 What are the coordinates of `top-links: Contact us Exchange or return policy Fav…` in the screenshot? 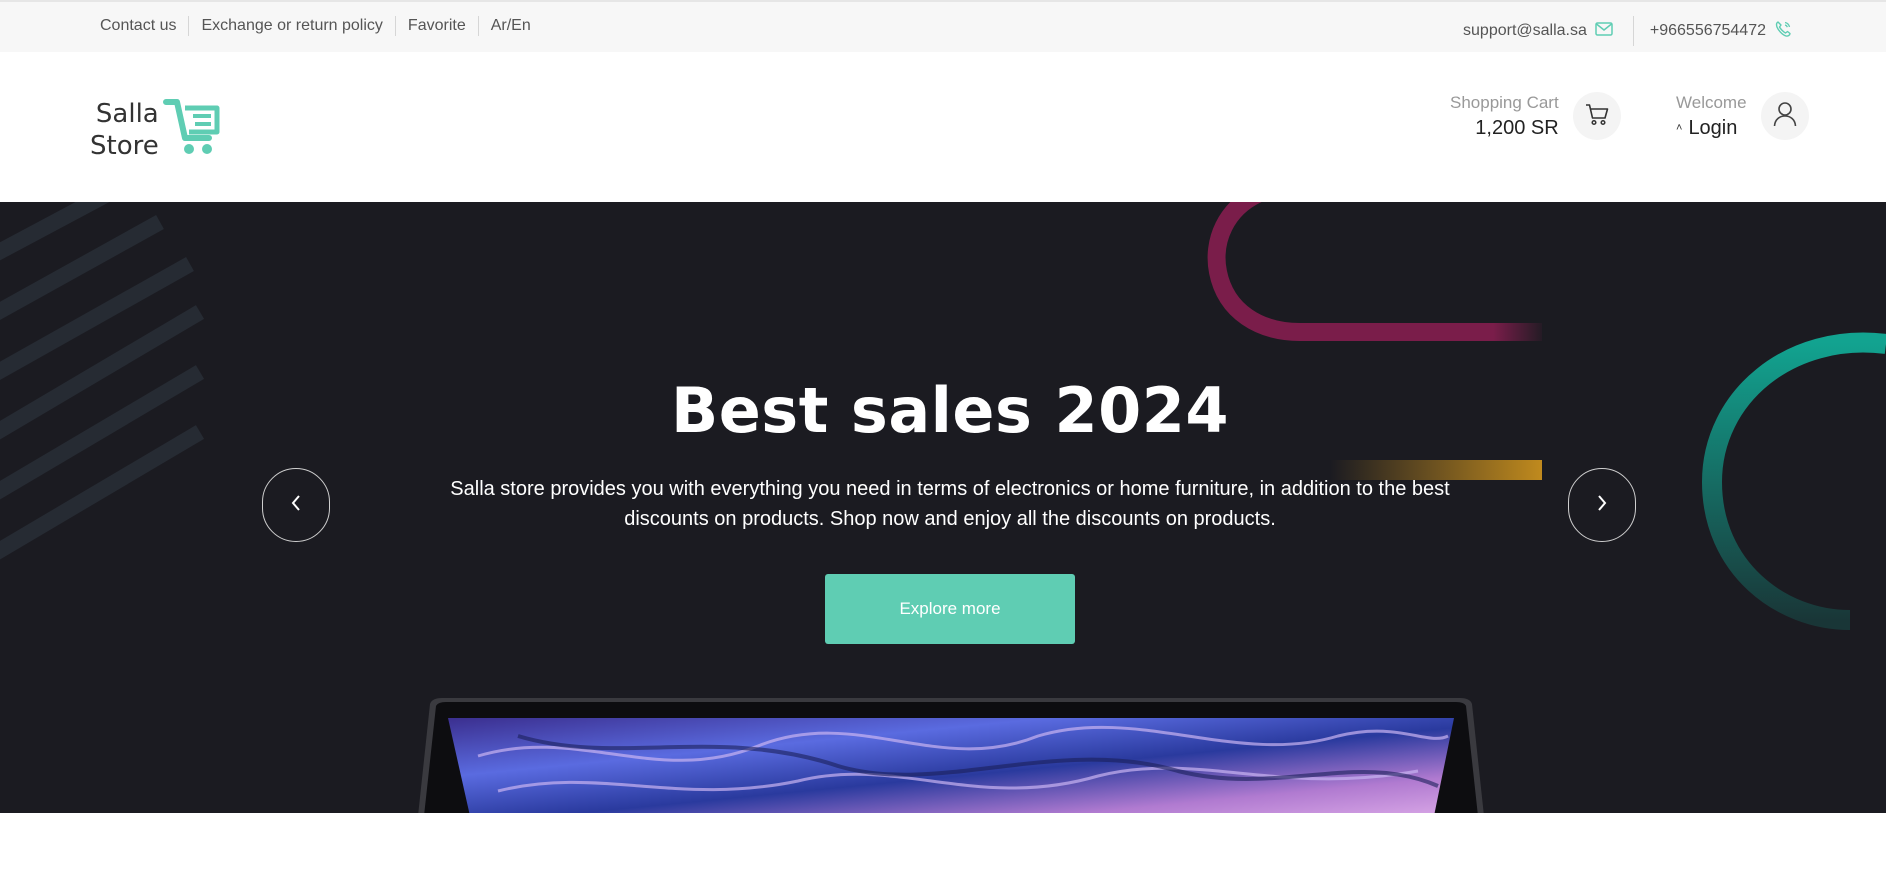 It's located at (321, 26).